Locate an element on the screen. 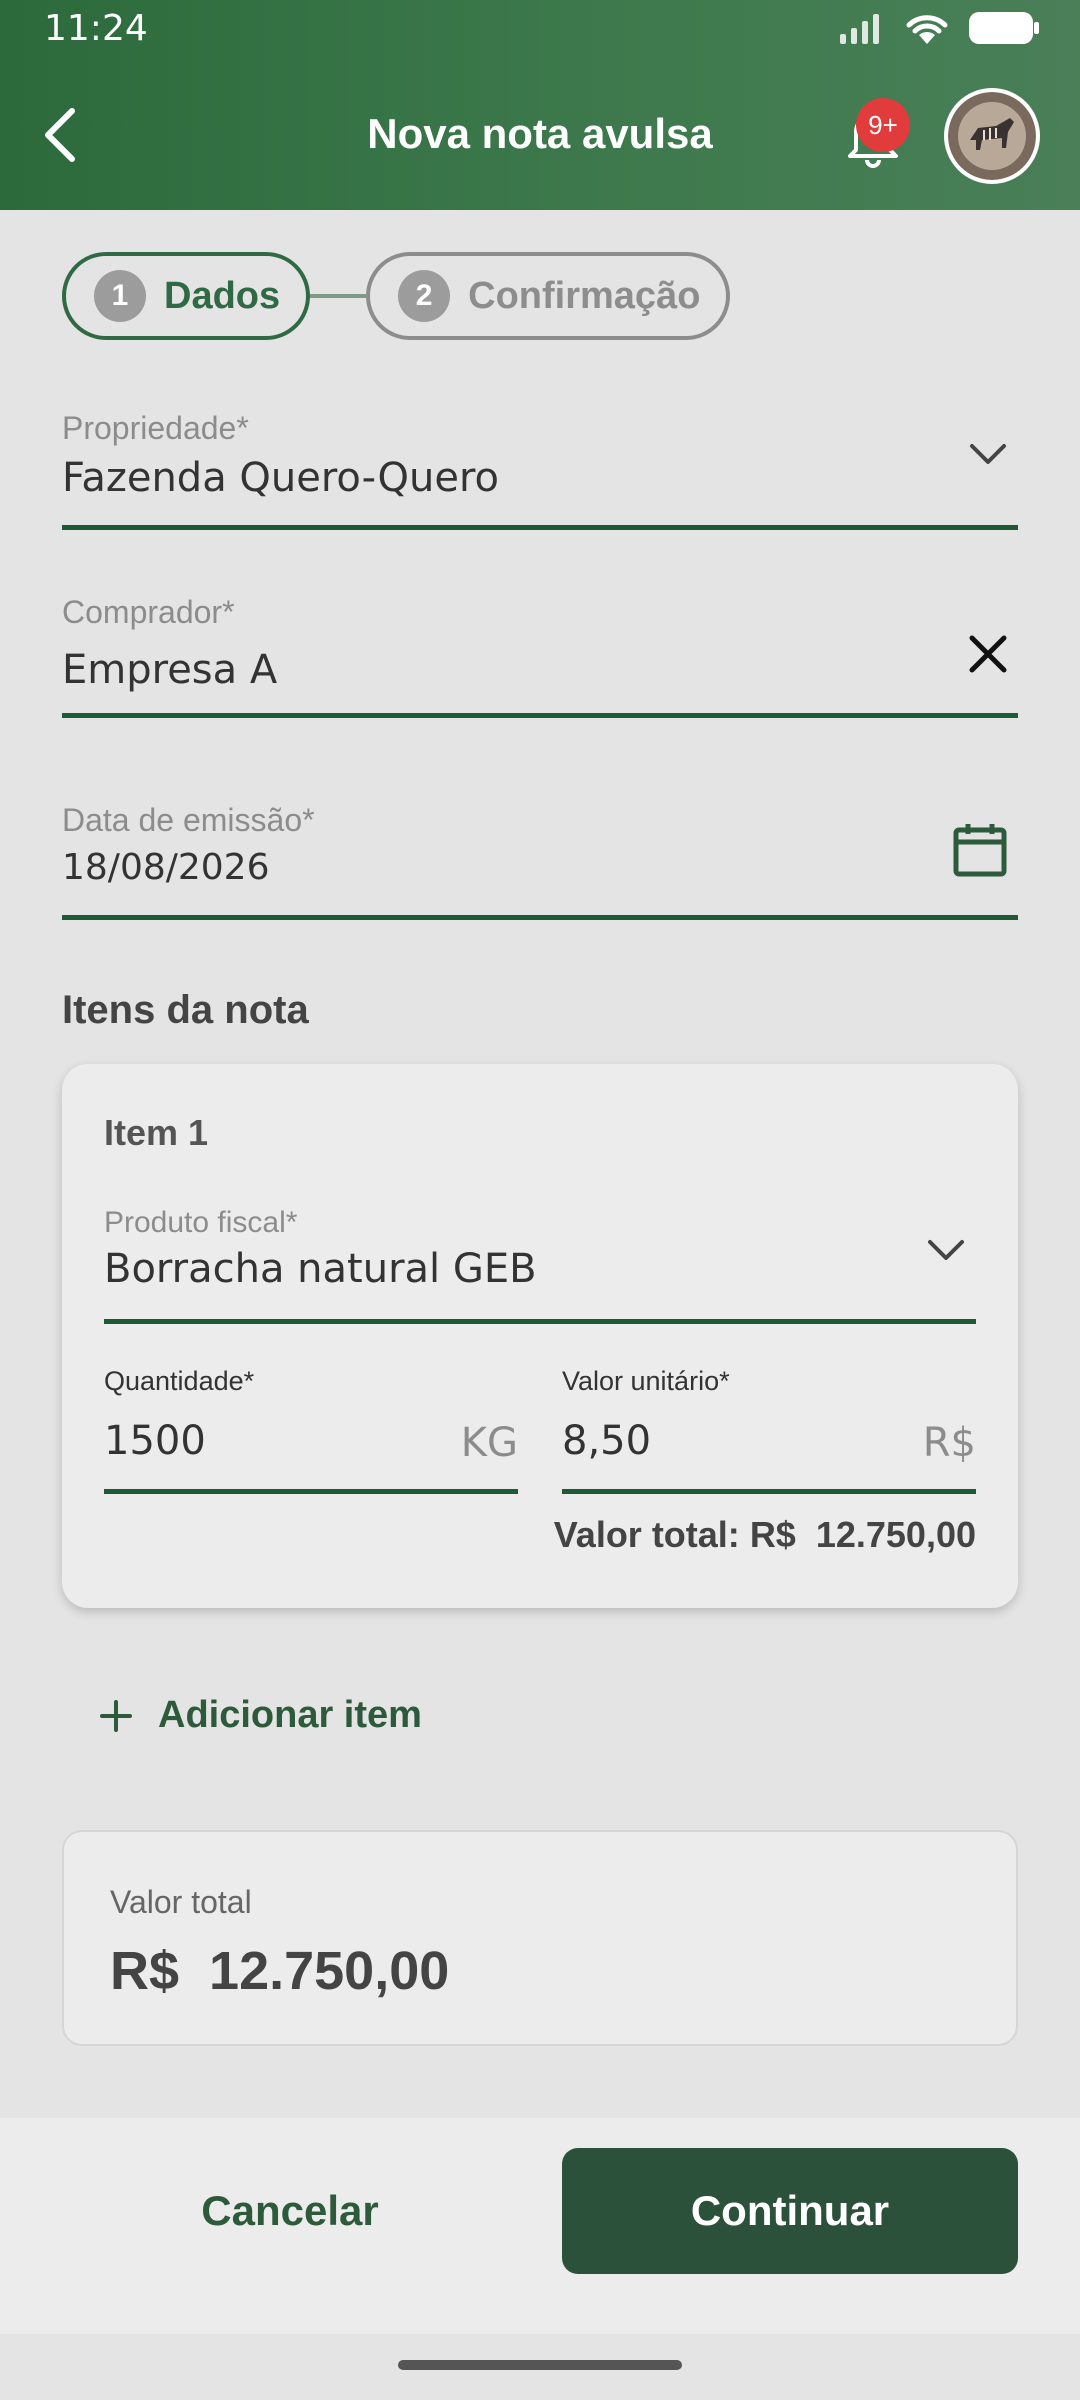 This screenshot has height=2400, width=1080. total-value: R$ 12.750,00 is located at coordinates (280, 1971).